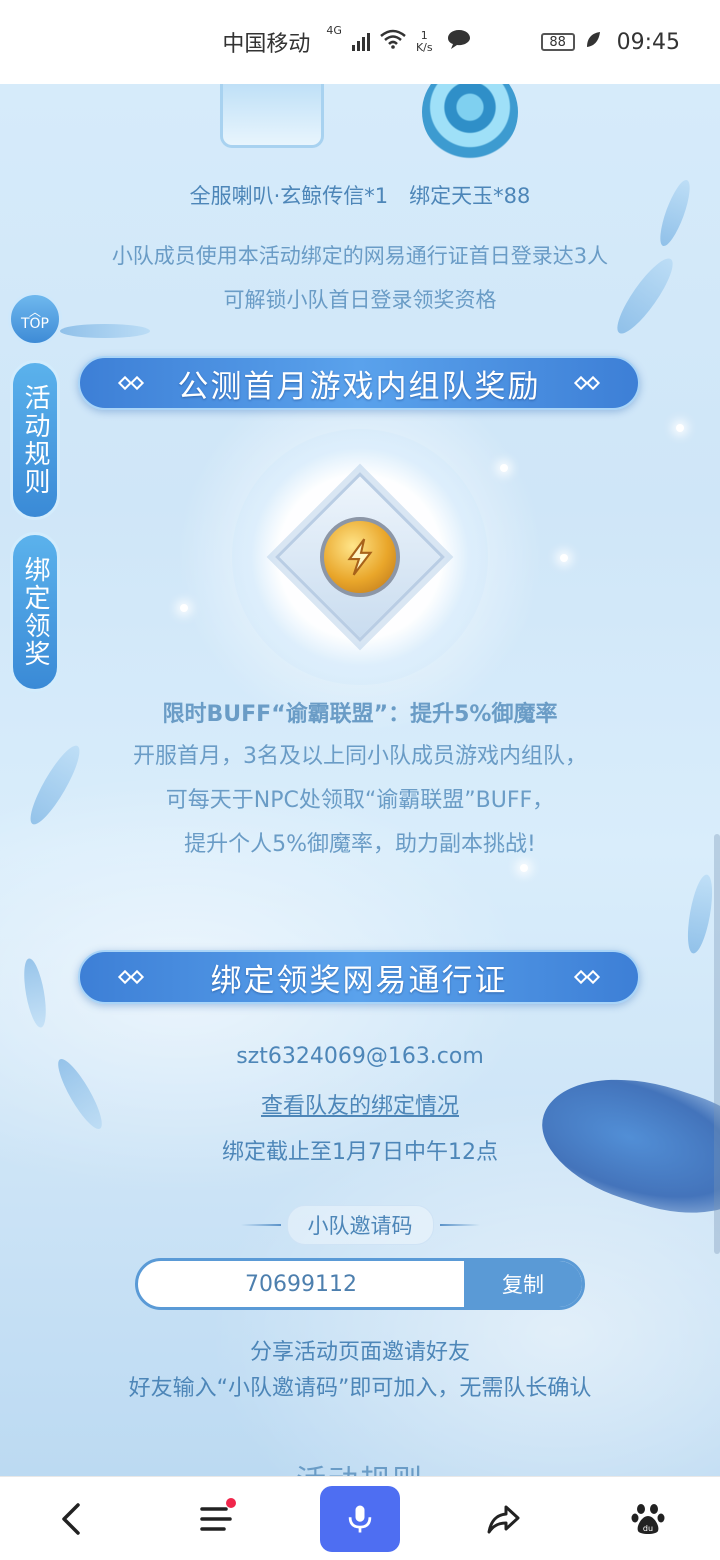 This screenshot has height=1560, width=720. I want to click on back-icon, so click(71, 1518).